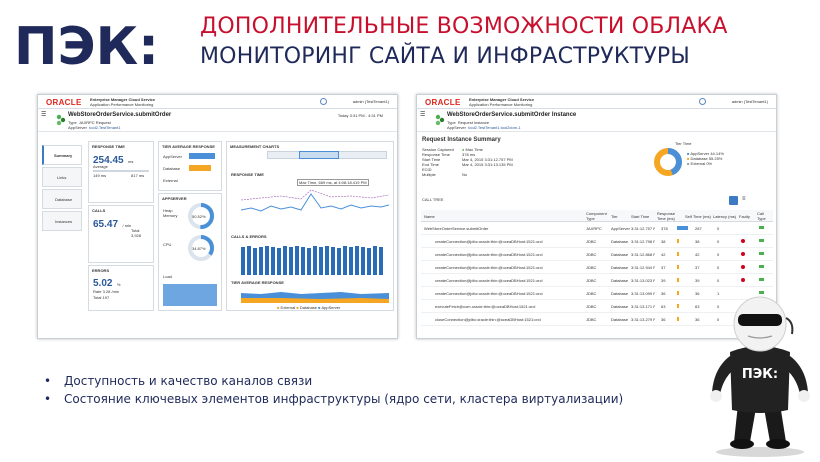  What do you see at coordinates (360, 115) in the screenshot?
I see `time-range: Today 3:31 PM - 4:31 PM` at bounding box center [360, 115].